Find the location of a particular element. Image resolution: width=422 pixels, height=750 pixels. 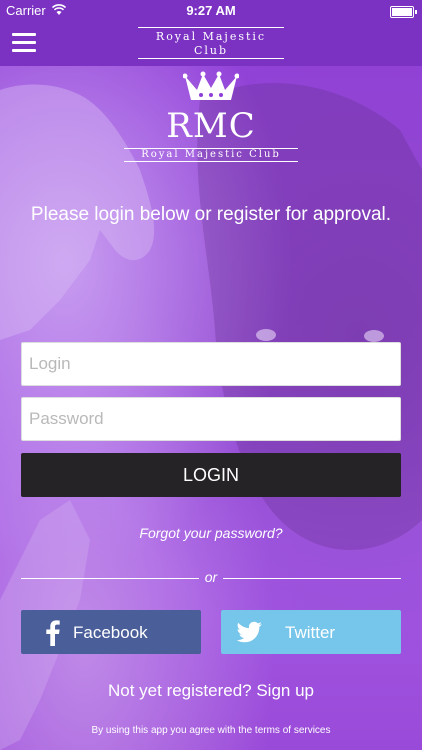

logo-mark-text: RMC is located at coordinates (211, 126).